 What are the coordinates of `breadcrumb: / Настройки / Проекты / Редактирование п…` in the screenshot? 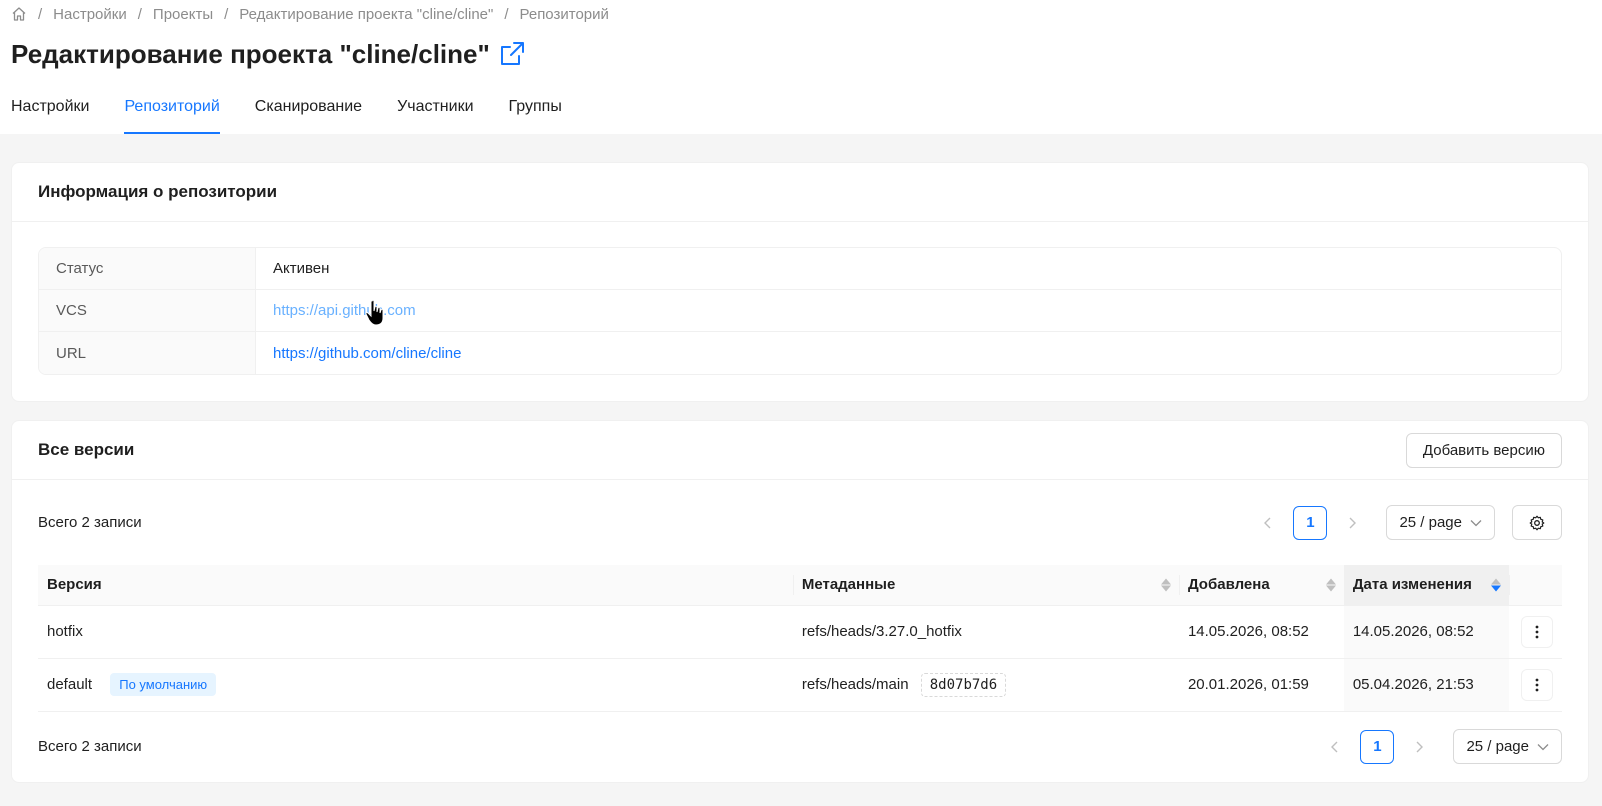 It's located at (801, 14).